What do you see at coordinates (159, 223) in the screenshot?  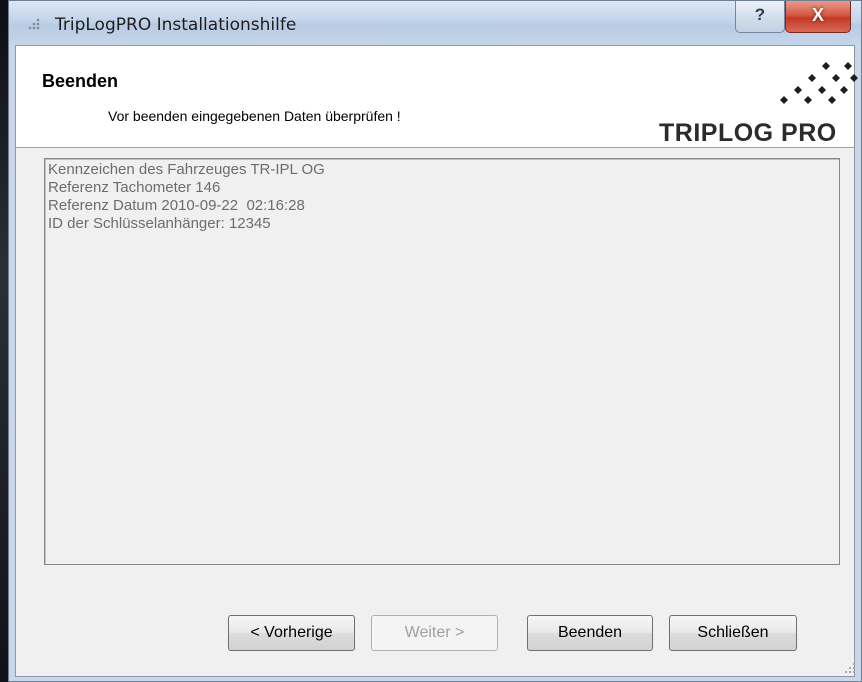 I see `summary-line-key-fob-id: ID der Schlüsselanhänger: 12345` at bounding box center [159, 223].